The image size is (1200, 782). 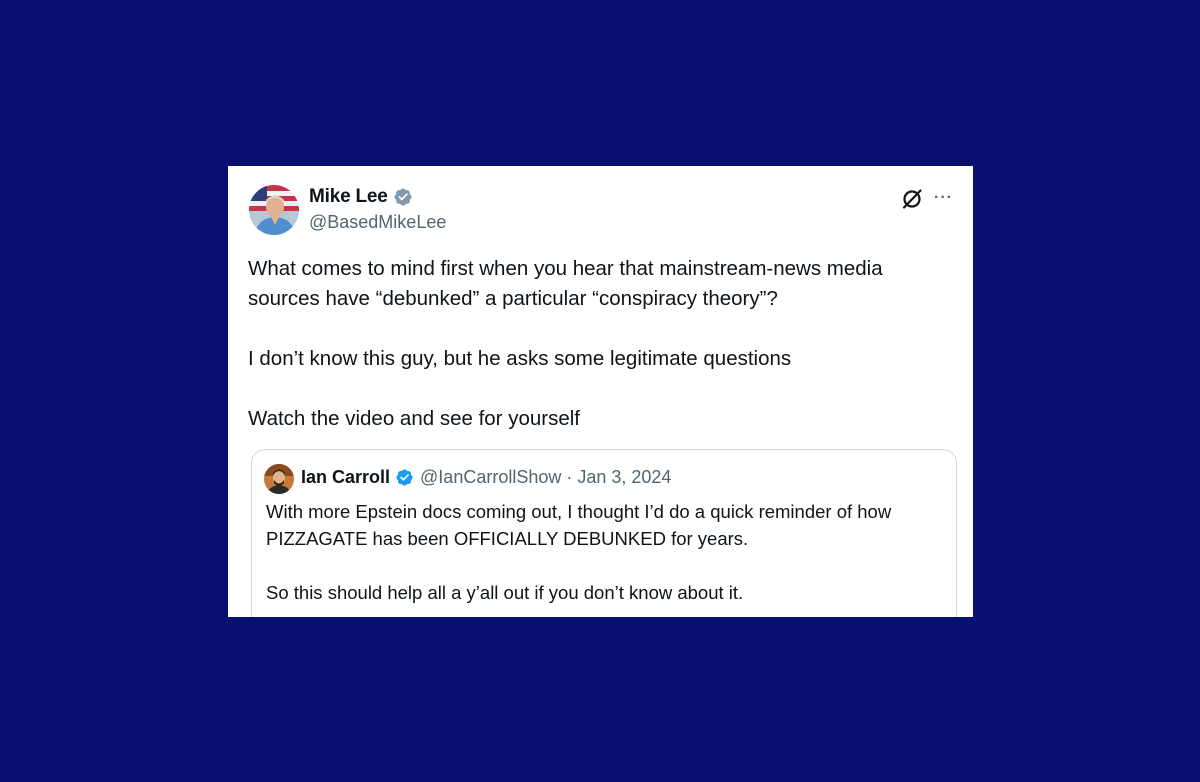 What do you see at coordinates (377, 222) in the screenshot?
I see `author-handle: @BasedMikeLee` at bounding box center [377, 222].